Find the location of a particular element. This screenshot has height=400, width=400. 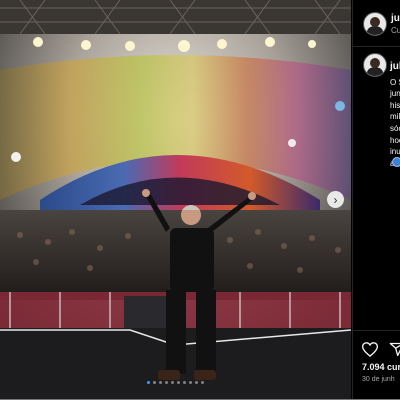

chevron-right-icon: › is located at coordinates (335, 199).